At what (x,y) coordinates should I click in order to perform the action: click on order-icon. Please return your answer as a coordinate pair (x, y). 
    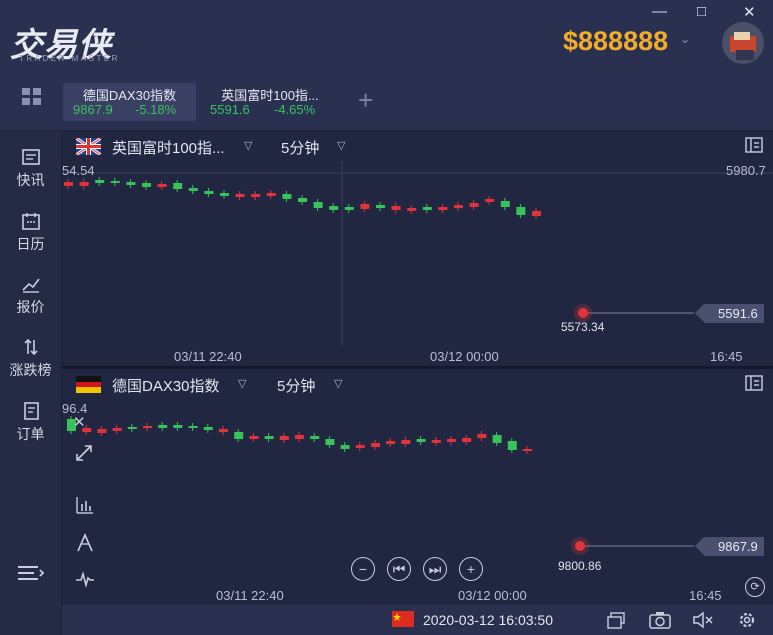
    Looking at the image, I should click on (31, 411).